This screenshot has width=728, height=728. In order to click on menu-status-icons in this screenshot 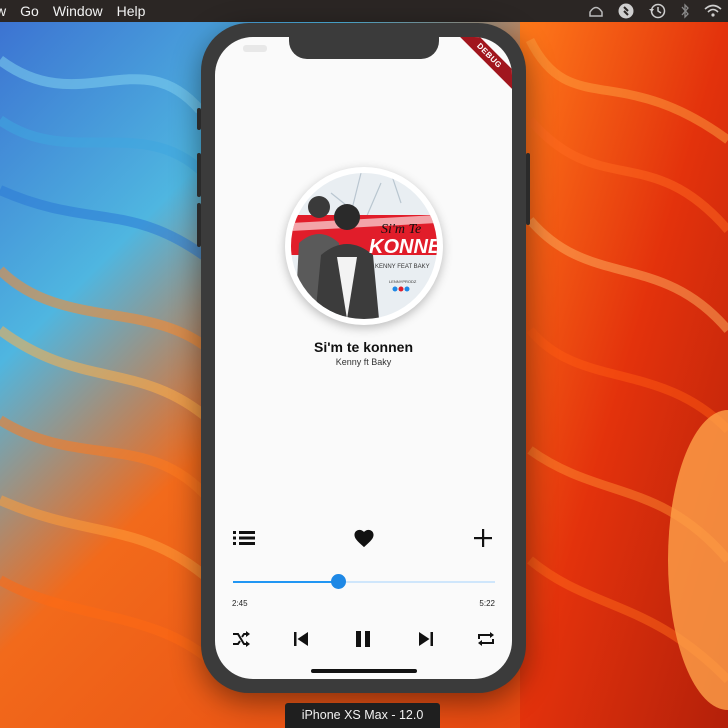, I will do `click(655, 11)`.